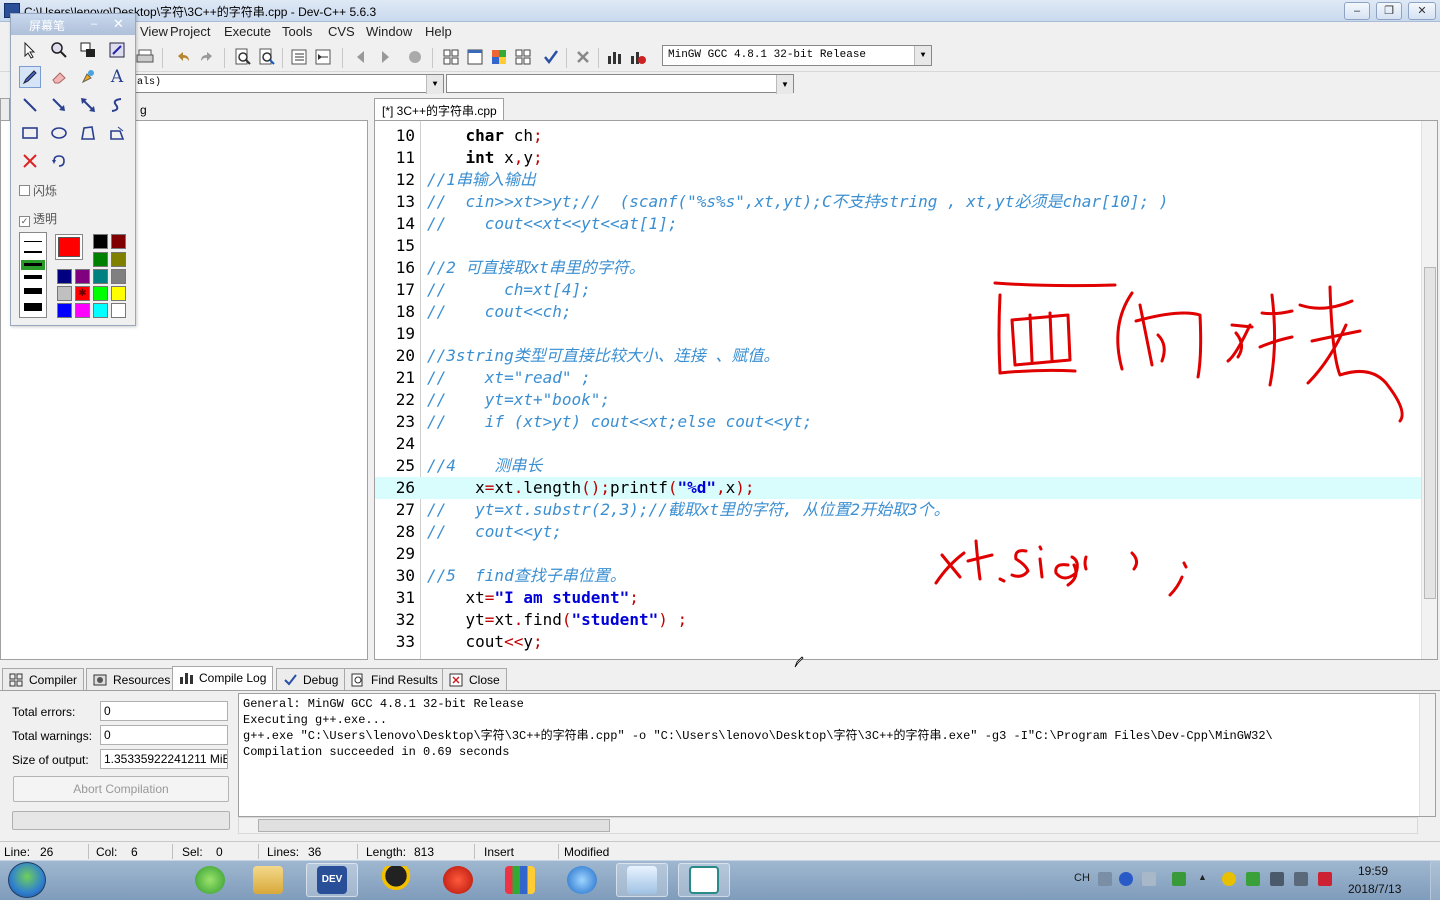 The height and width of the screenshot is (900, 1440). I want to click on replace-icon, so click(267, 57).